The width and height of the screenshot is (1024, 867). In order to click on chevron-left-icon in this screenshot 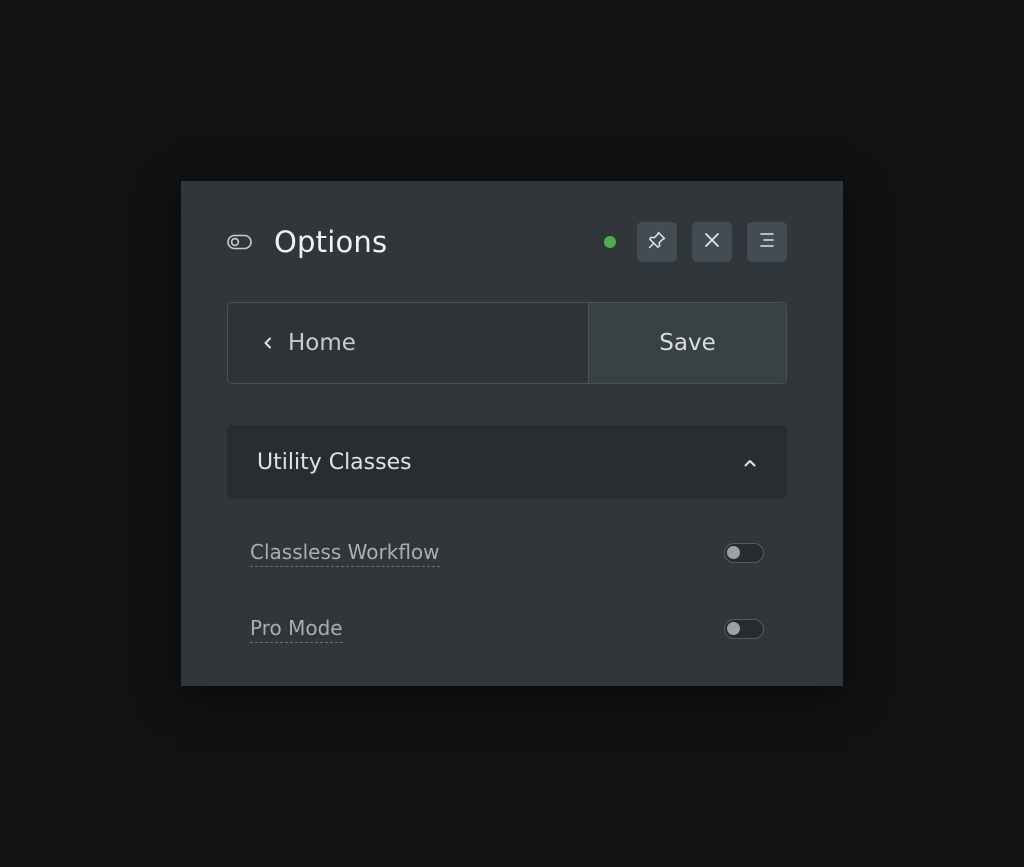, I will do `click(268, 343)`.